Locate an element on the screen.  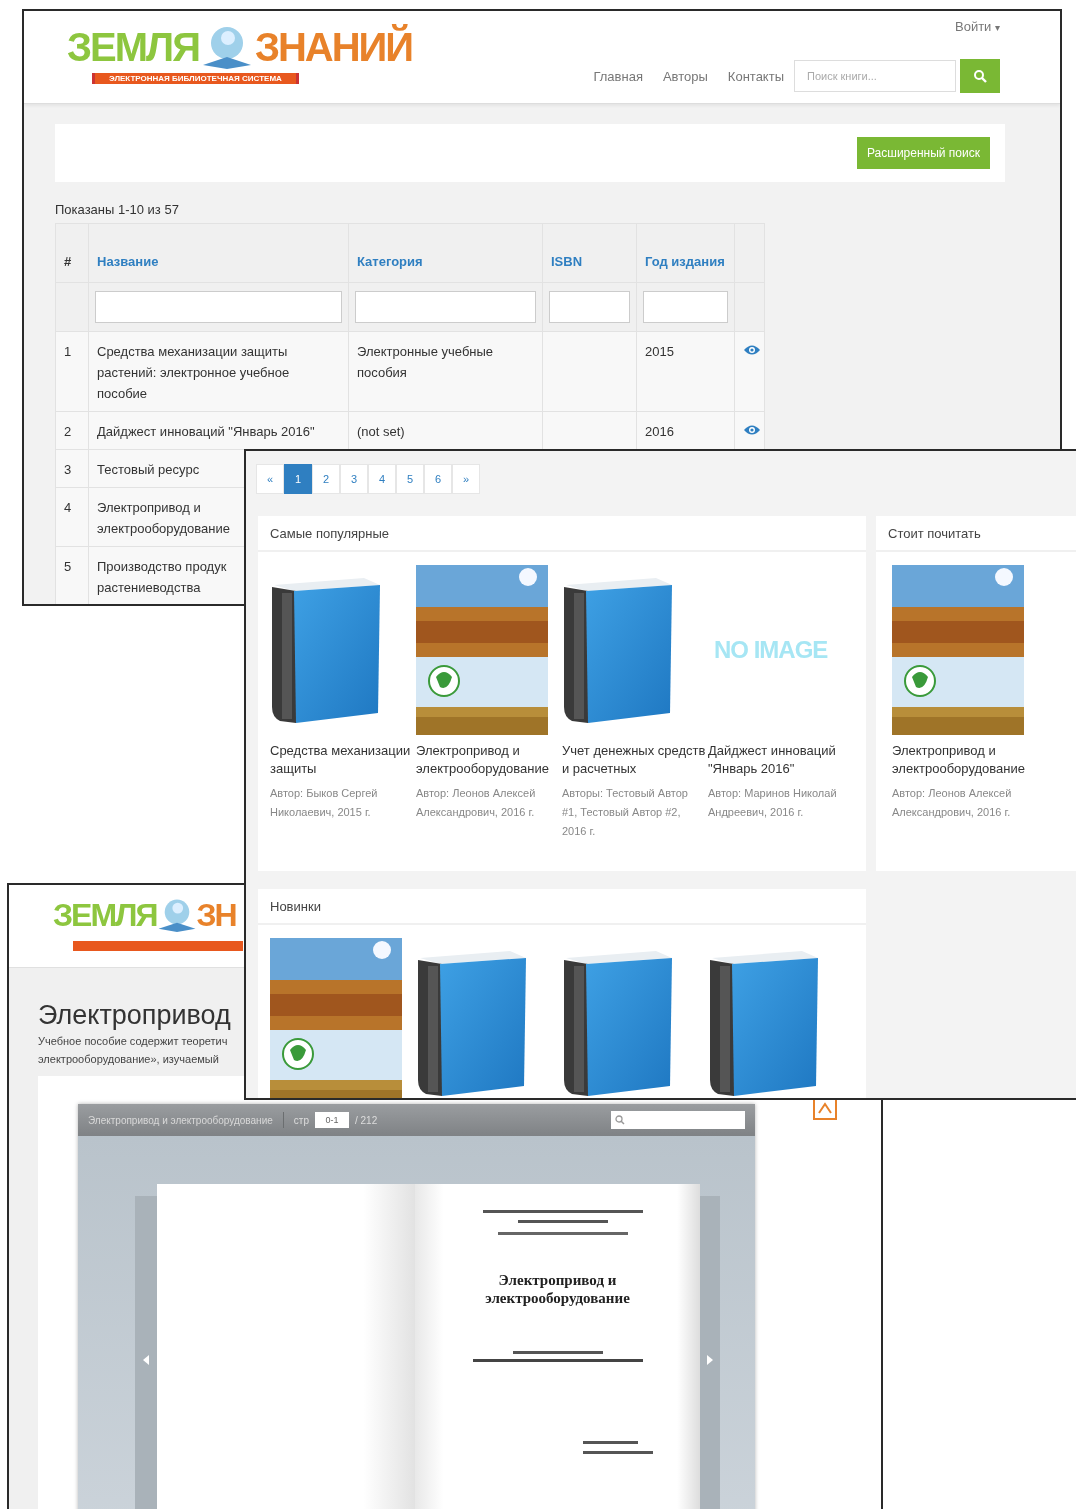
table-cell-text: Средства механизации защиты растений: электронное учебное пособие is located at coordinates (194, 373).